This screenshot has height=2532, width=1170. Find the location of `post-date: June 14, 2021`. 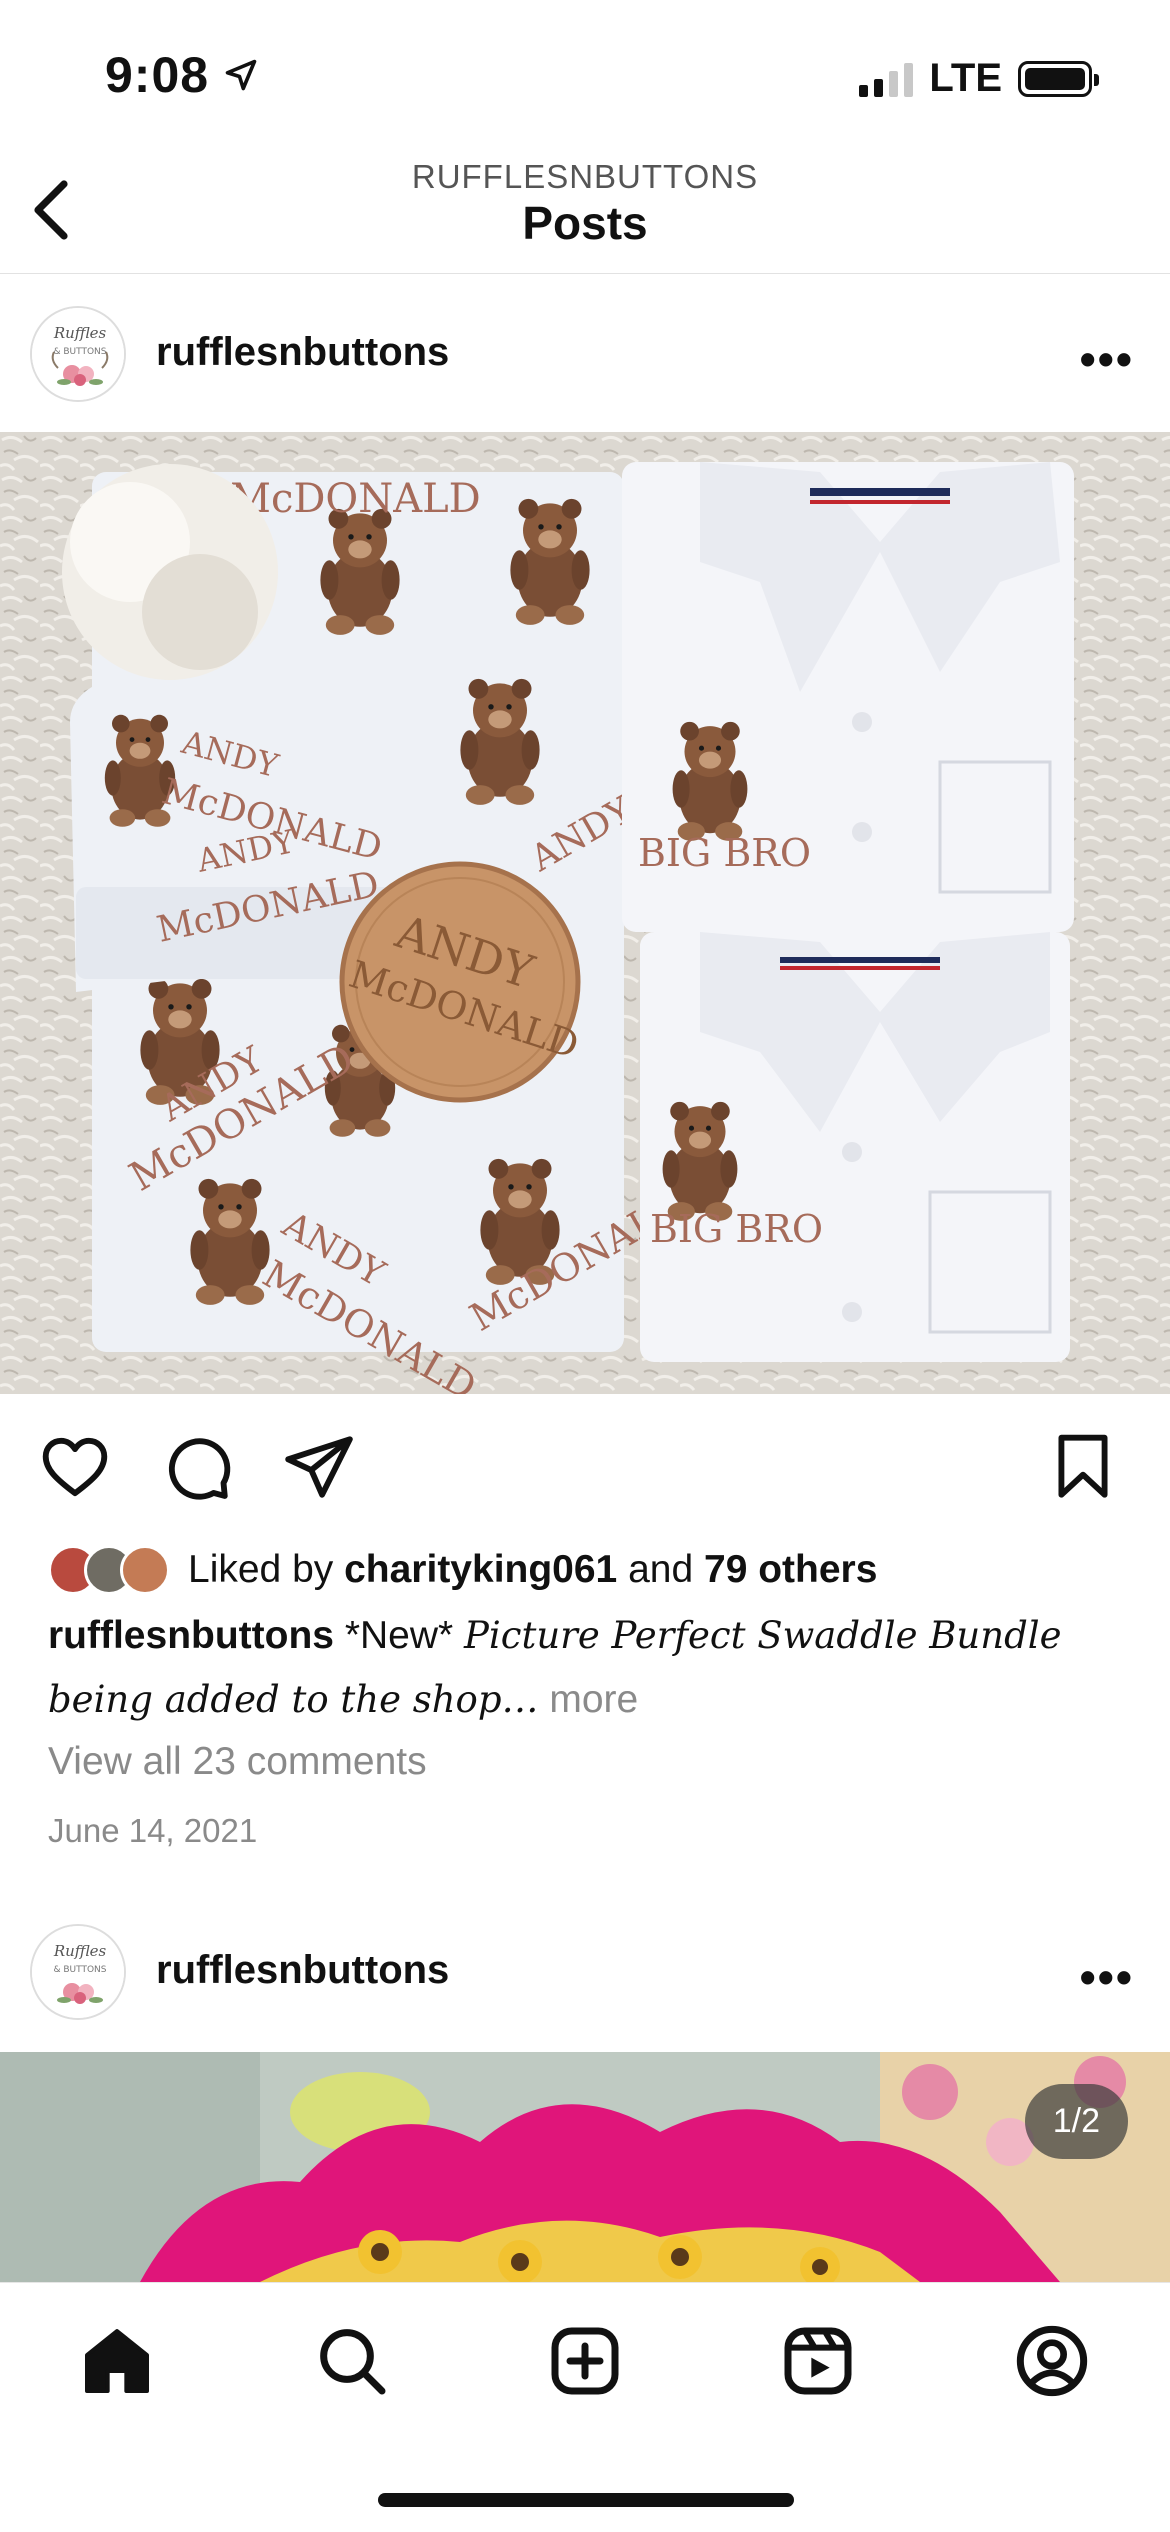

post-date: June 14, 2021 is located at coordinates (153, 1830).